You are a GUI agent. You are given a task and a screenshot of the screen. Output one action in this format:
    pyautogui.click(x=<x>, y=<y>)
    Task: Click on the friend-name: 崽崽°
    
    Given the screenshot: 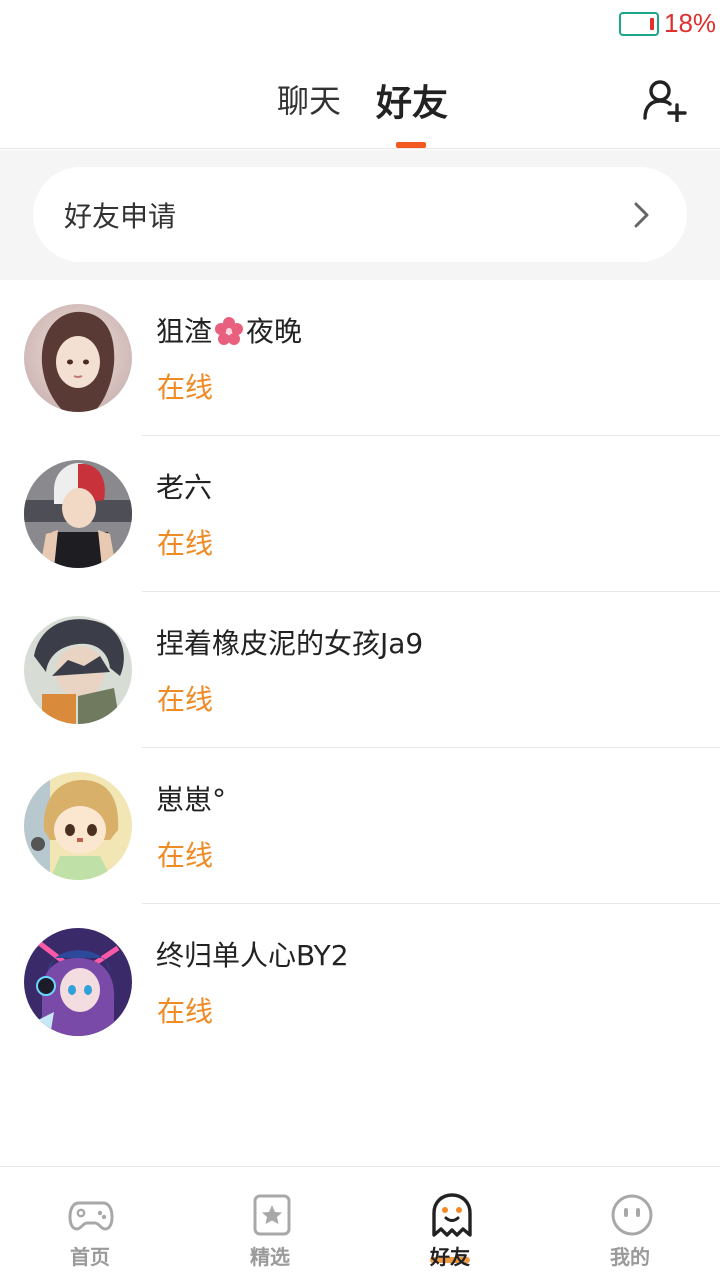 What is the action you would take?
    pyautogui.click(x=191, y=799)
    